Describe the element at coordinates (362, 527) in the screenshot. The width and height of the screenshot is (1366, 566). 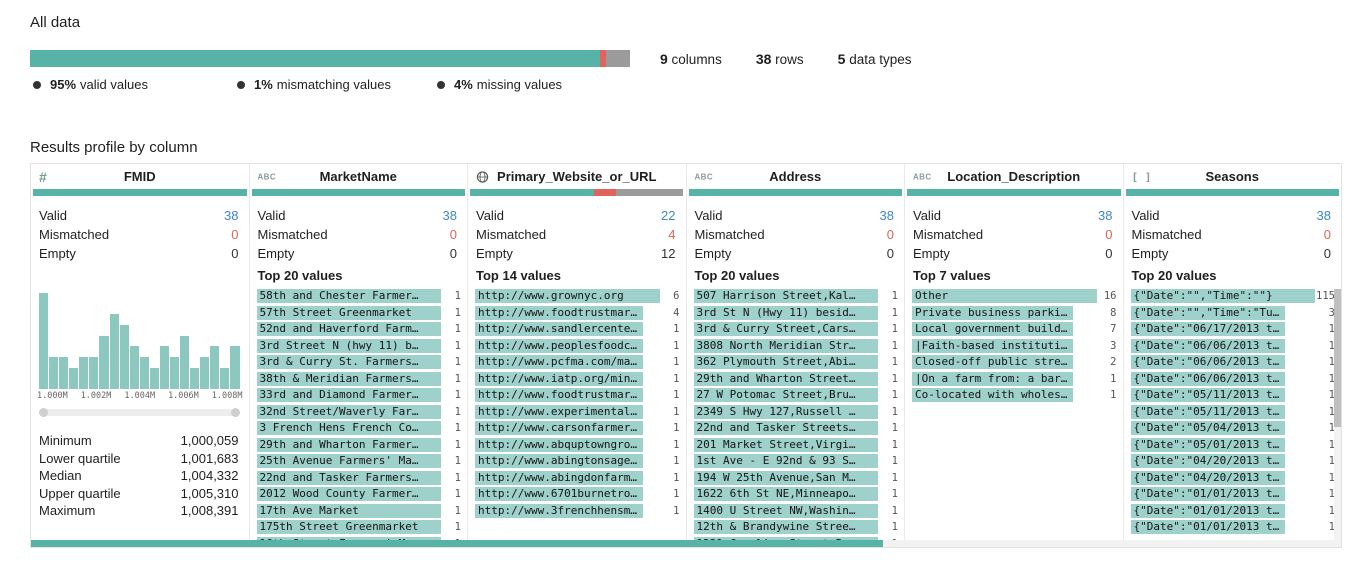
I see `value-row: 175th Street Greenmarket 1` at that location.